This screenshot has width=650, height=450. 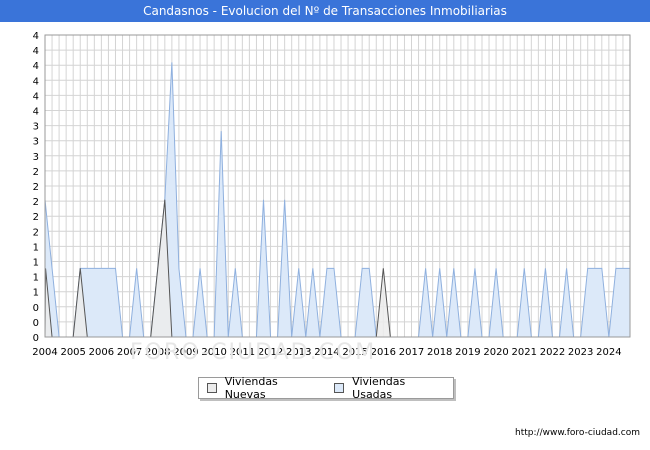 I want to click on legend-entry-usadas: Viviendas Usadas, so click(x=389, y=388).